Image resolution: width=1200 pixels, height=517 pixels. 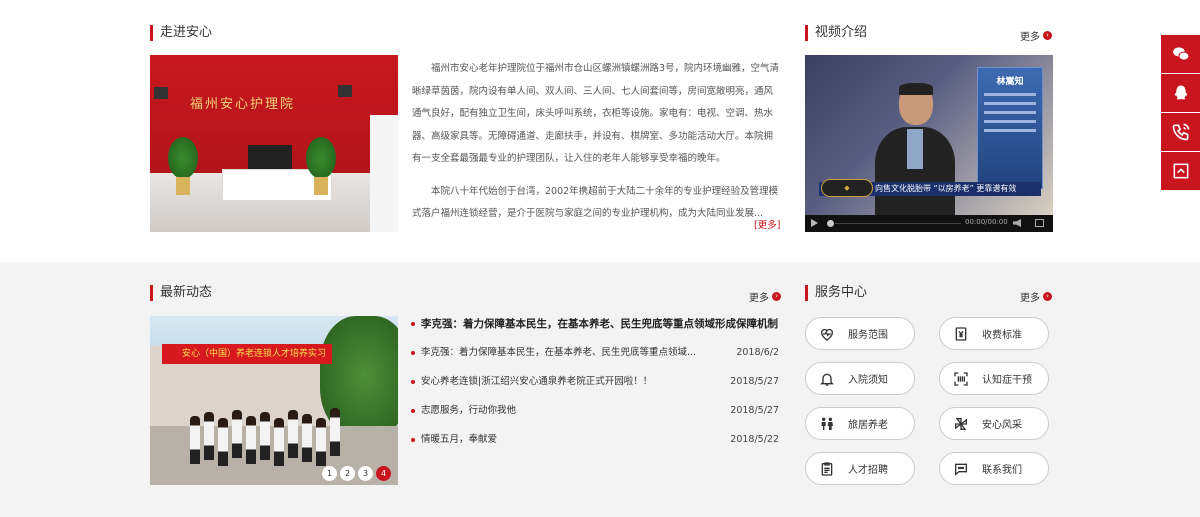 I want to click on plant-right, so click(x=321, y=158).